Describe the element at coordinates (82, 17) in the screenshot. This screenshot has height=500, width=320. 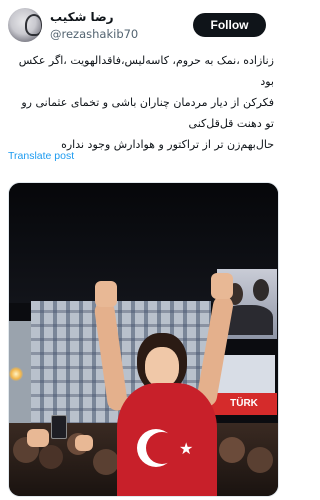
I see `author-name: رضا شکیب` at that location.